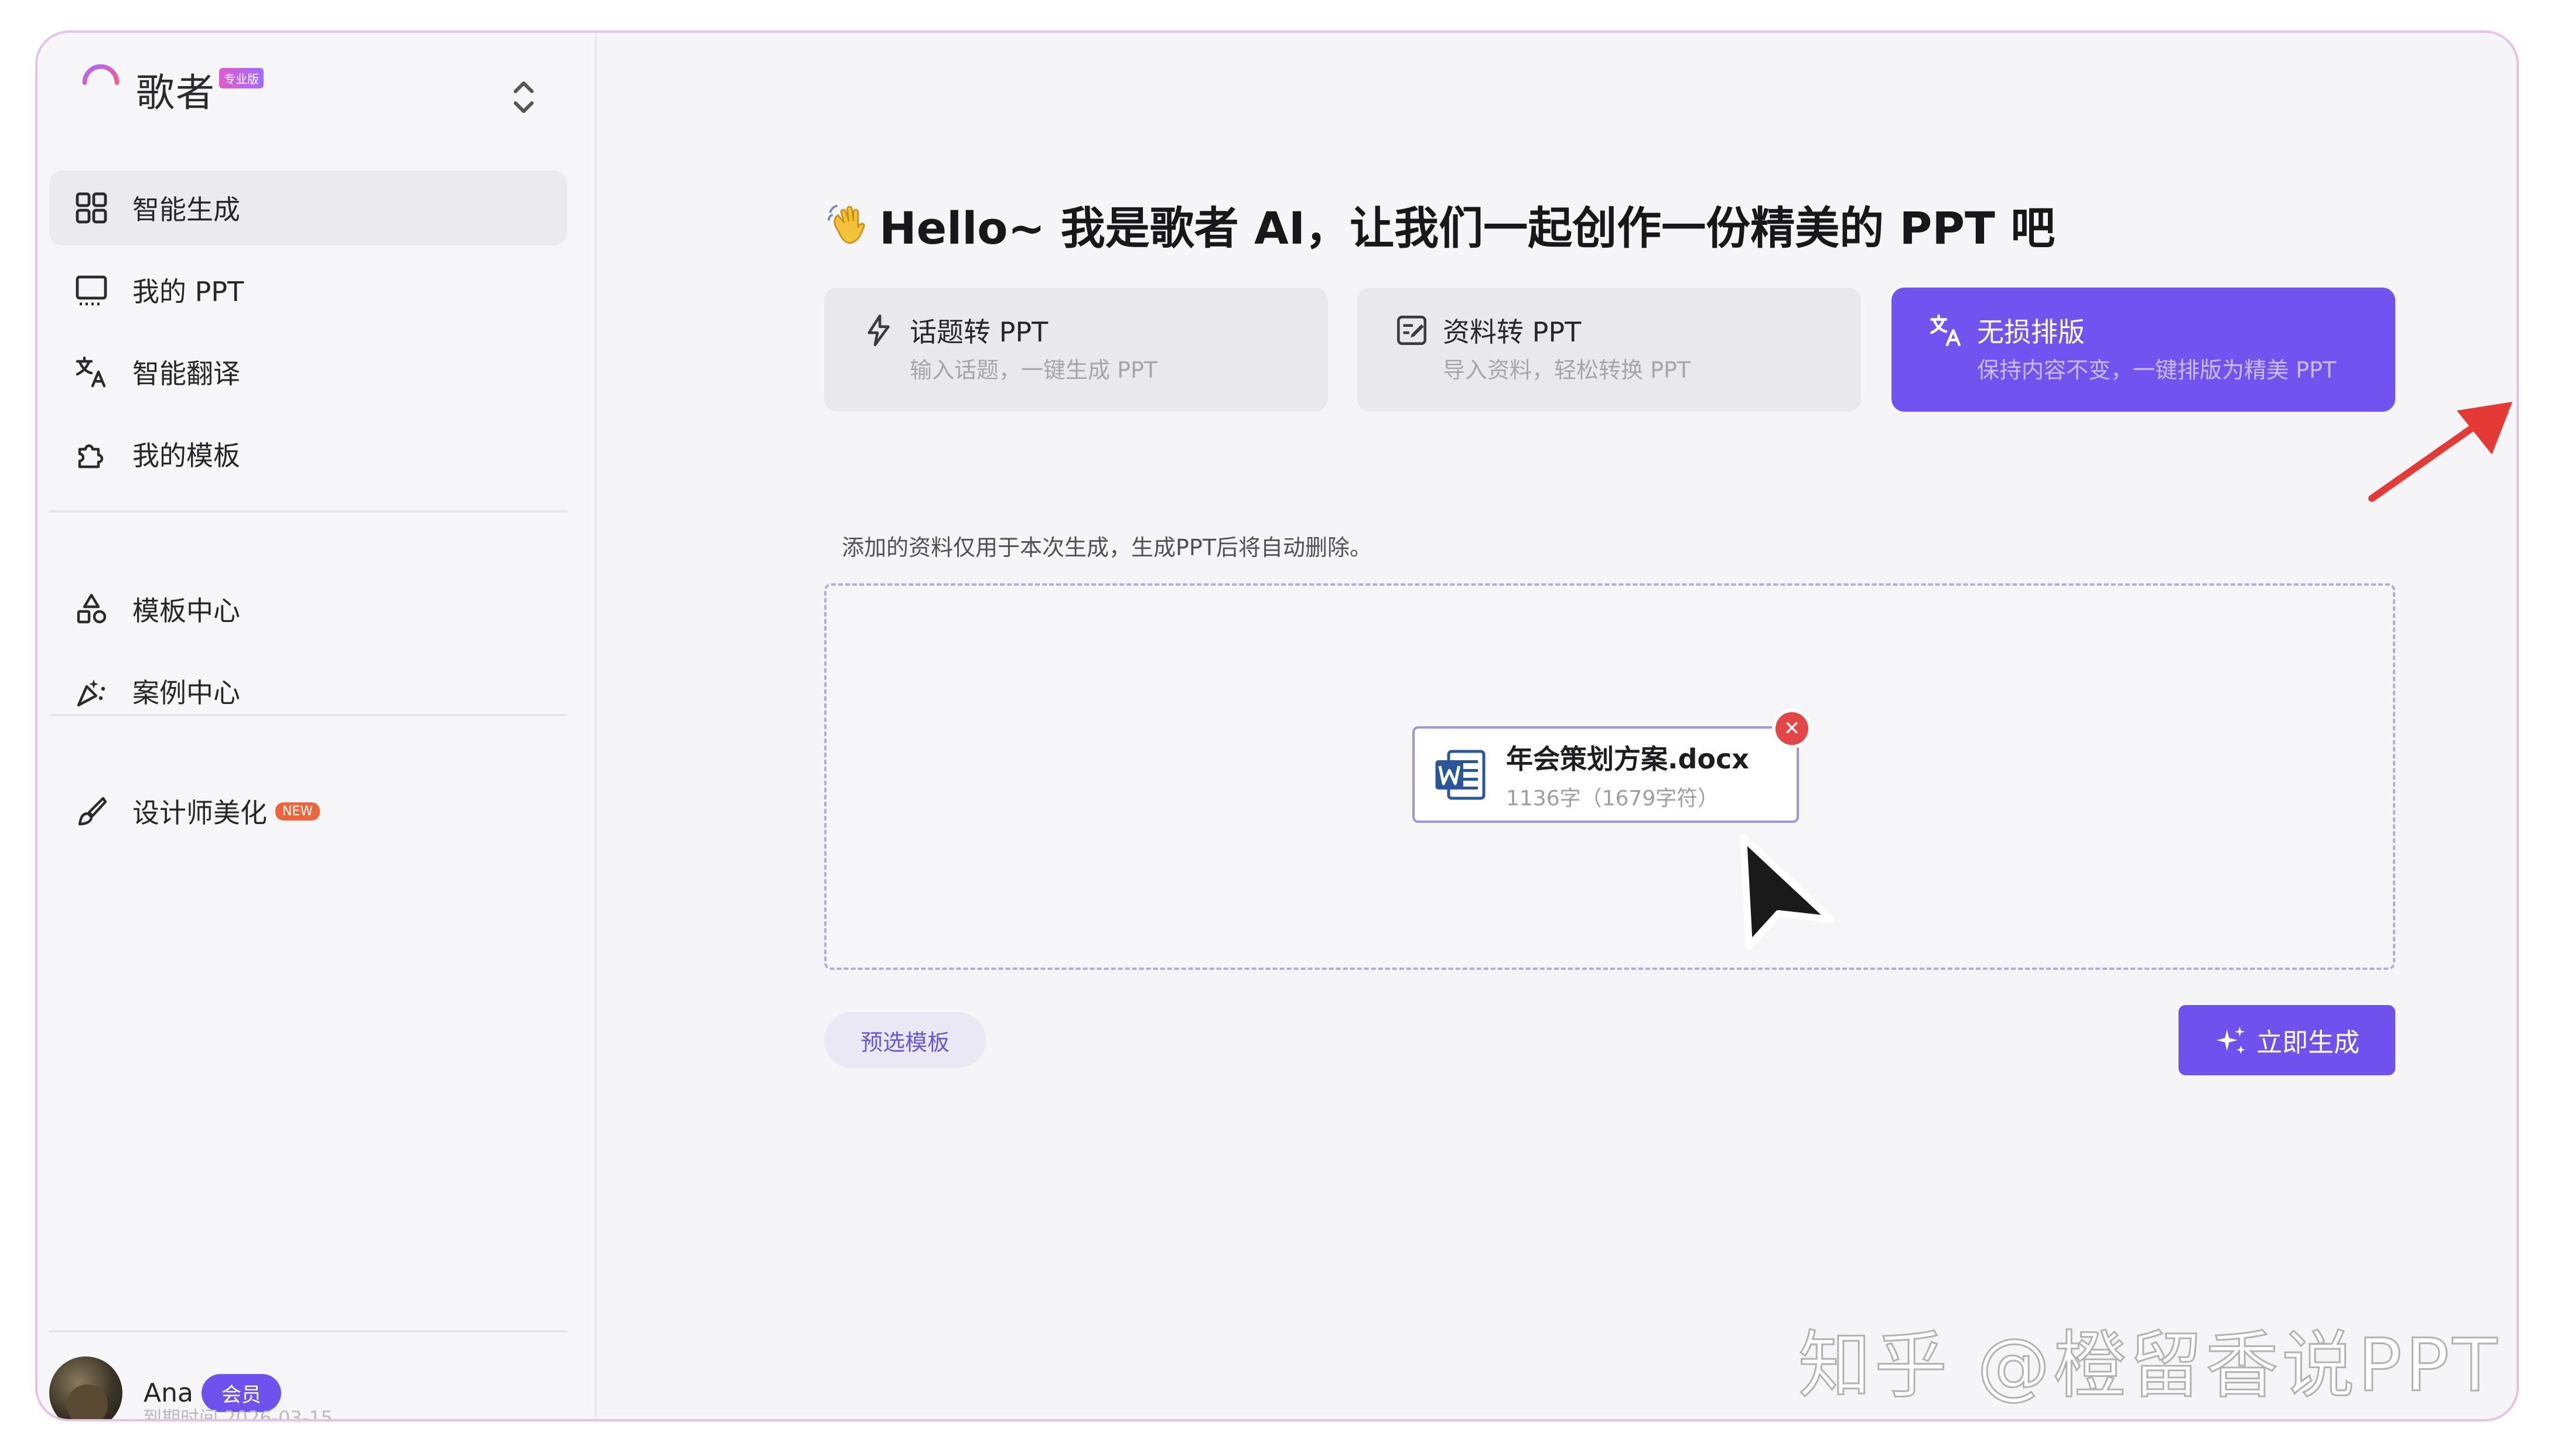 Image resolution: width=2554 pixels, height=1456 pixels. What do you see at coordinates (879, 330) in the screenshot?
I see `lightning-icon` at bounding box center [879, 330].